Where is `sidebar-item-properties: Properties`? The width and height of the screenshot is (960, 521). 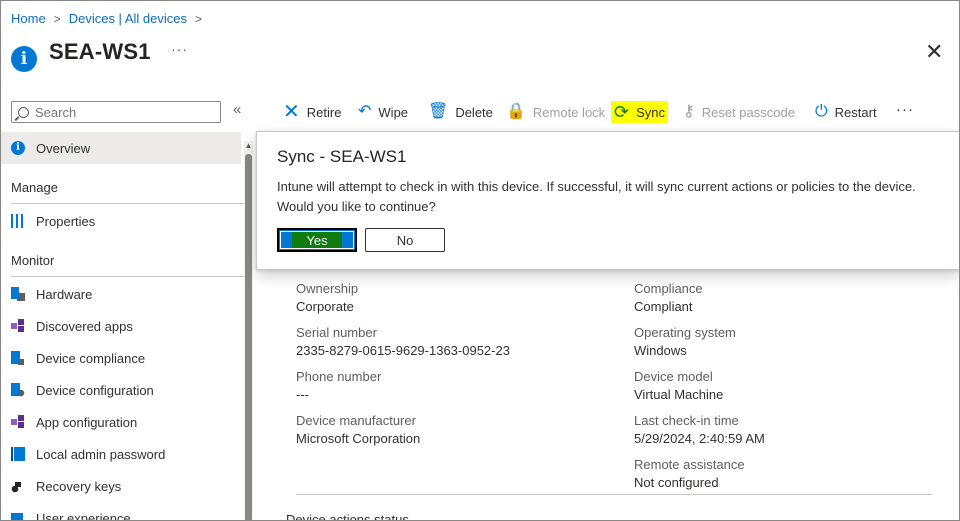
sidebar-item-properties: Properties is located at coordinates (121, 221).